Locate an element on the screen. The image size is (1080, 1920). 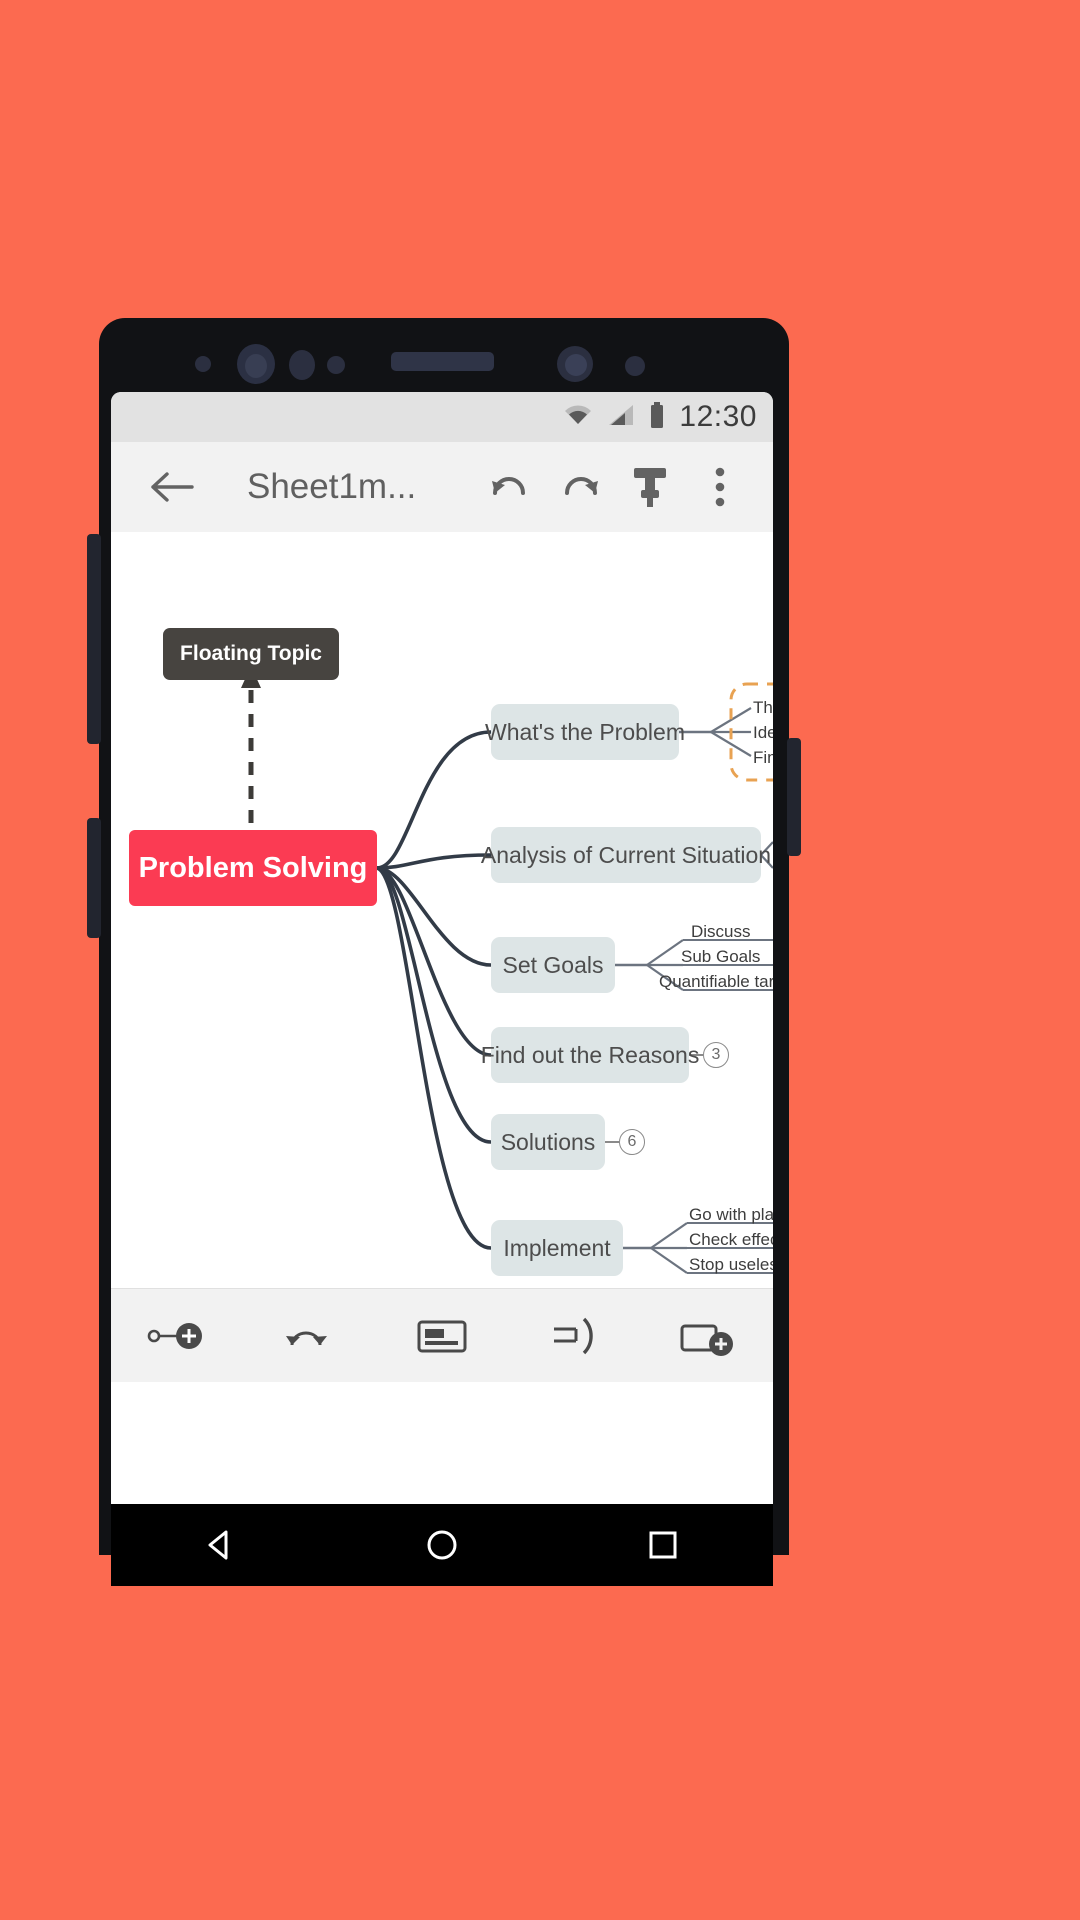
add-relationship-icon is located at coordinates (310, 1336).